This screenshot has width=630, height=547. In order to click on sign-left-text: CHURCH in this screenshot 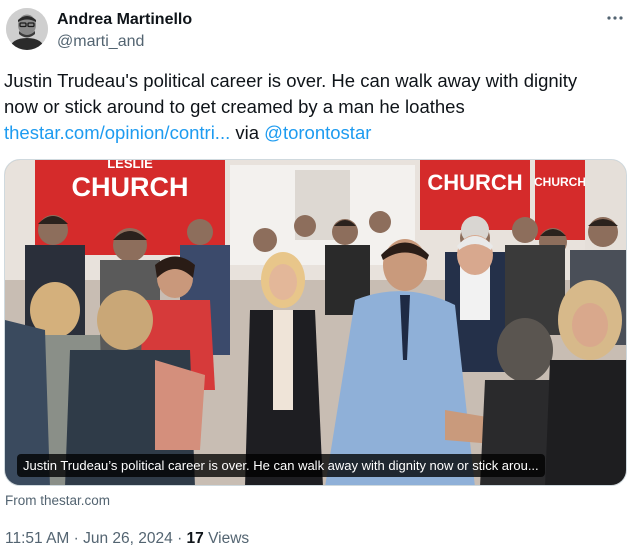, I will do `click(130, 187)`.